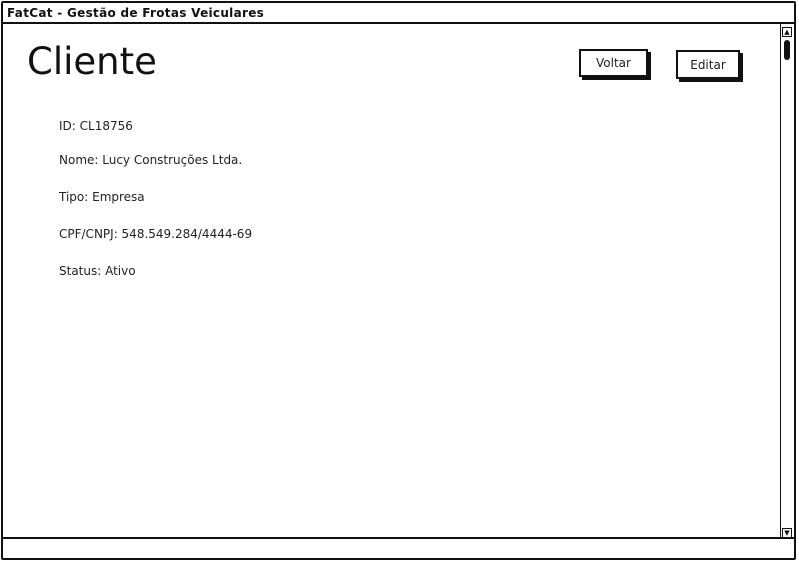  Describe the element at coordinates (398, 547) in the screenshot. I see `status-bar` at that location.